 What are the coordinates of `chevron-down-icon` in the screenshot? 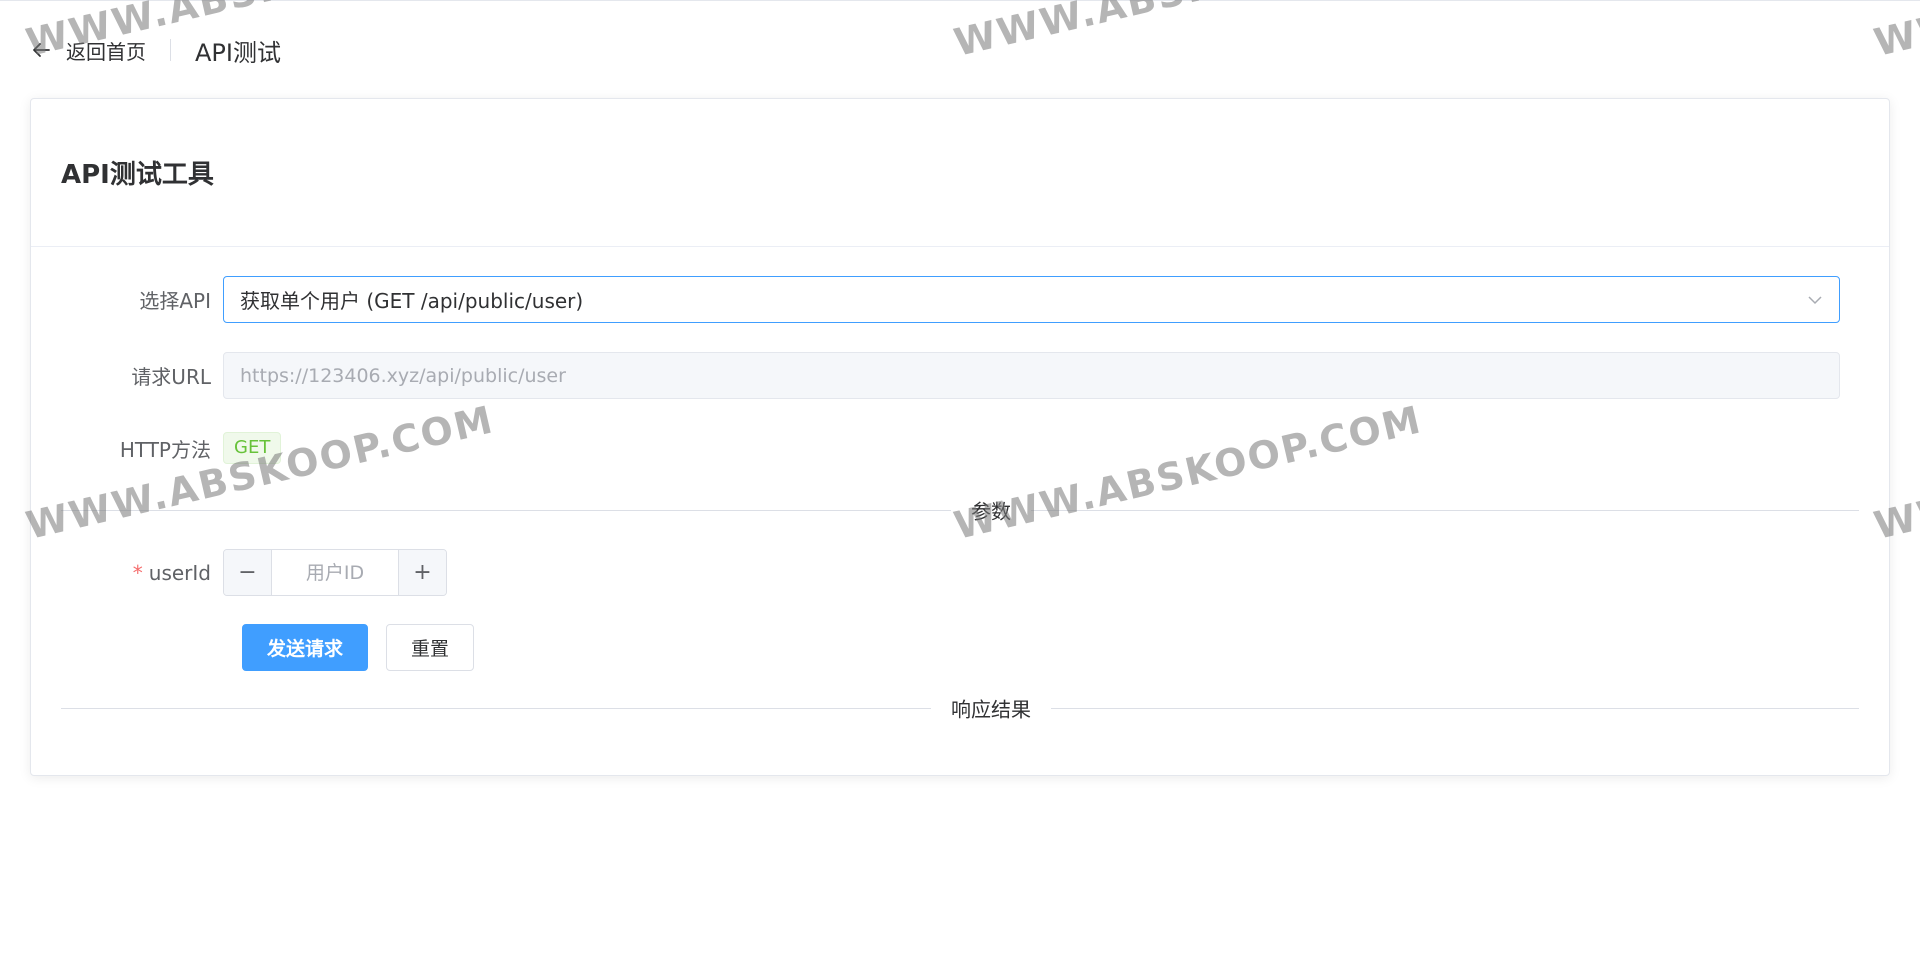 It's located at (1815, 300).